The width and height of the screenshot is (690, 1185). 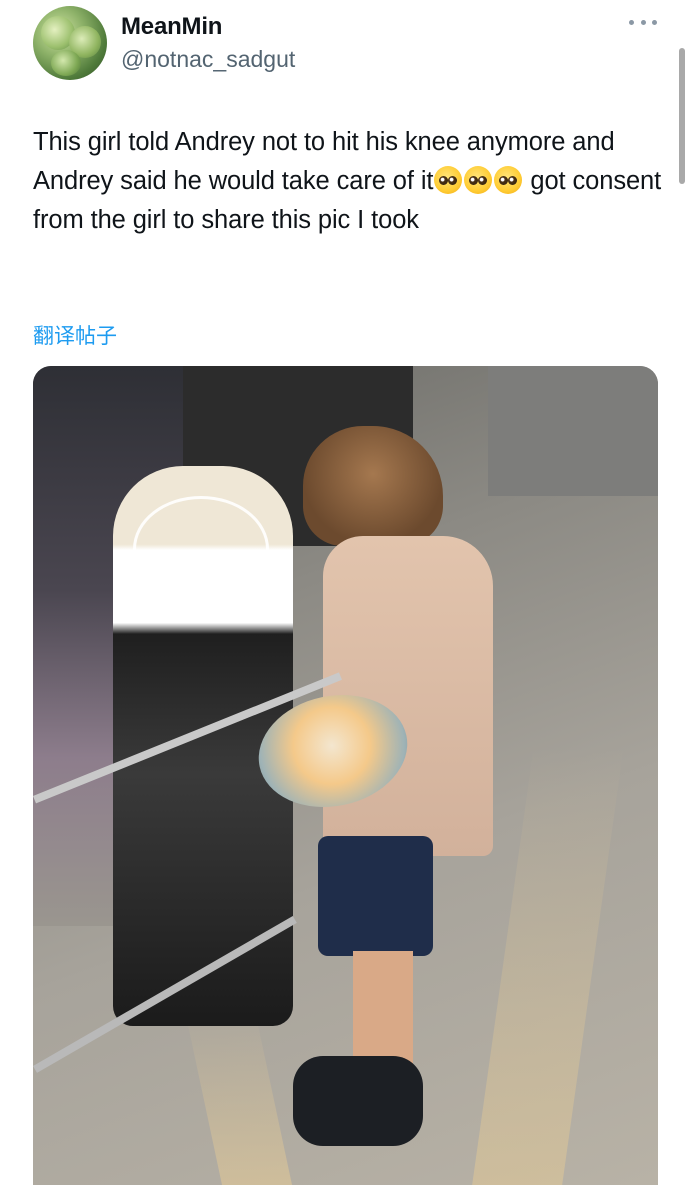 I want to click on avatar, so click(x=70, y=43).